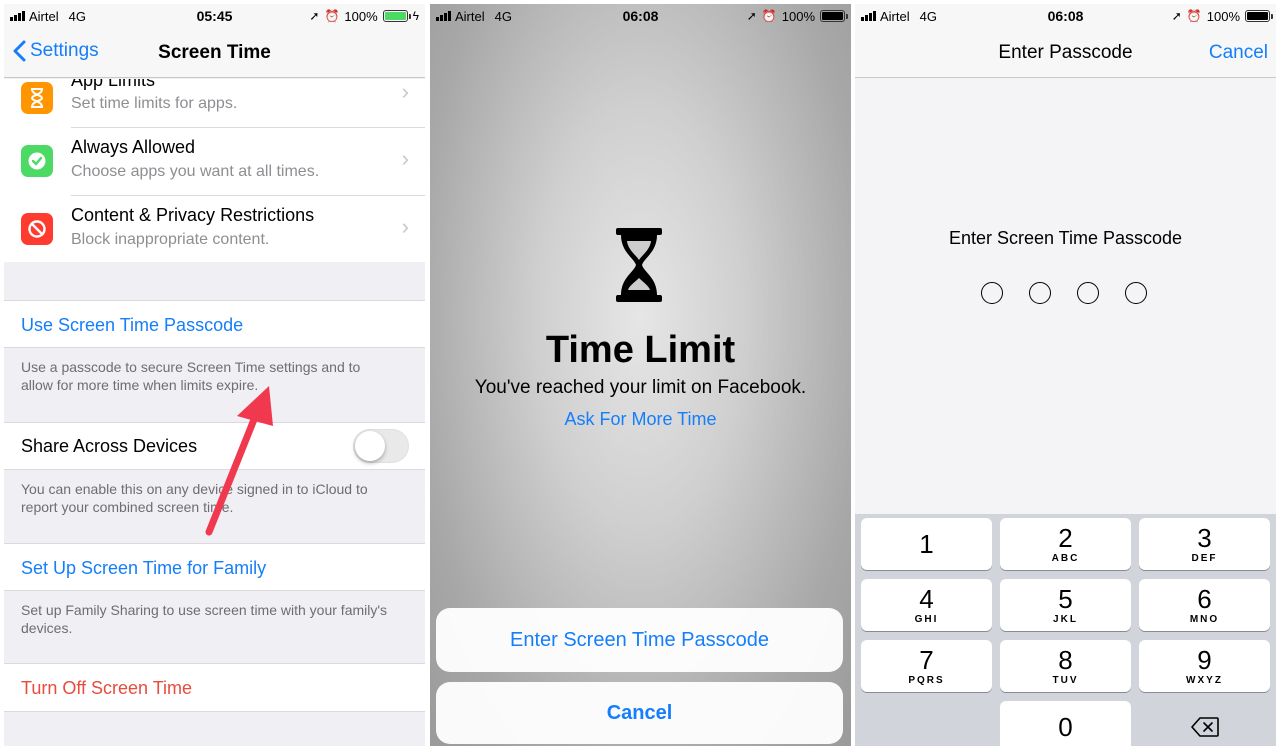 The height and width of the screenshot is (750, 1280). What do you see at coordinates (195, 171) in the screenshot?
I see `row-subtitle: Choose apps you want at all times.` at bounding box center [195, 171].